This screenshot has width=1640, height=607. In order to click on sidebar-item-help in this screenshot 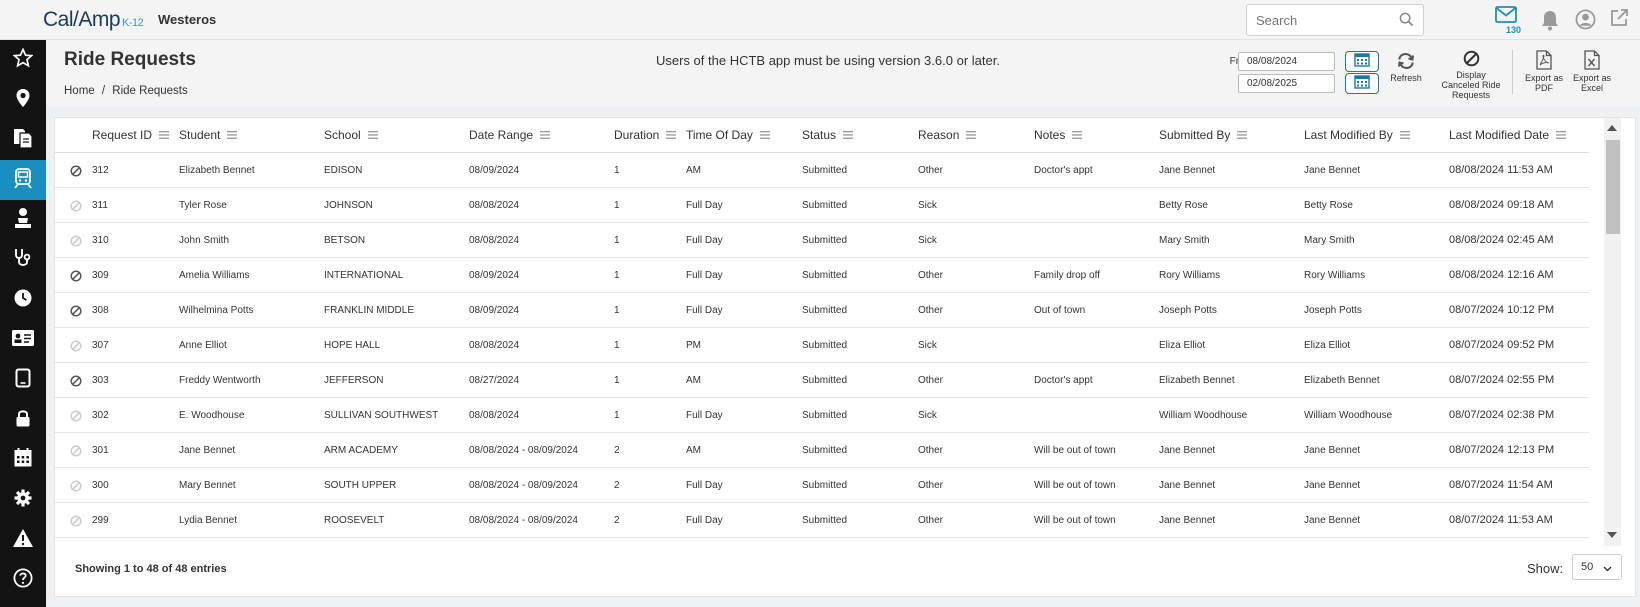, I will do `click(23, 580)`.